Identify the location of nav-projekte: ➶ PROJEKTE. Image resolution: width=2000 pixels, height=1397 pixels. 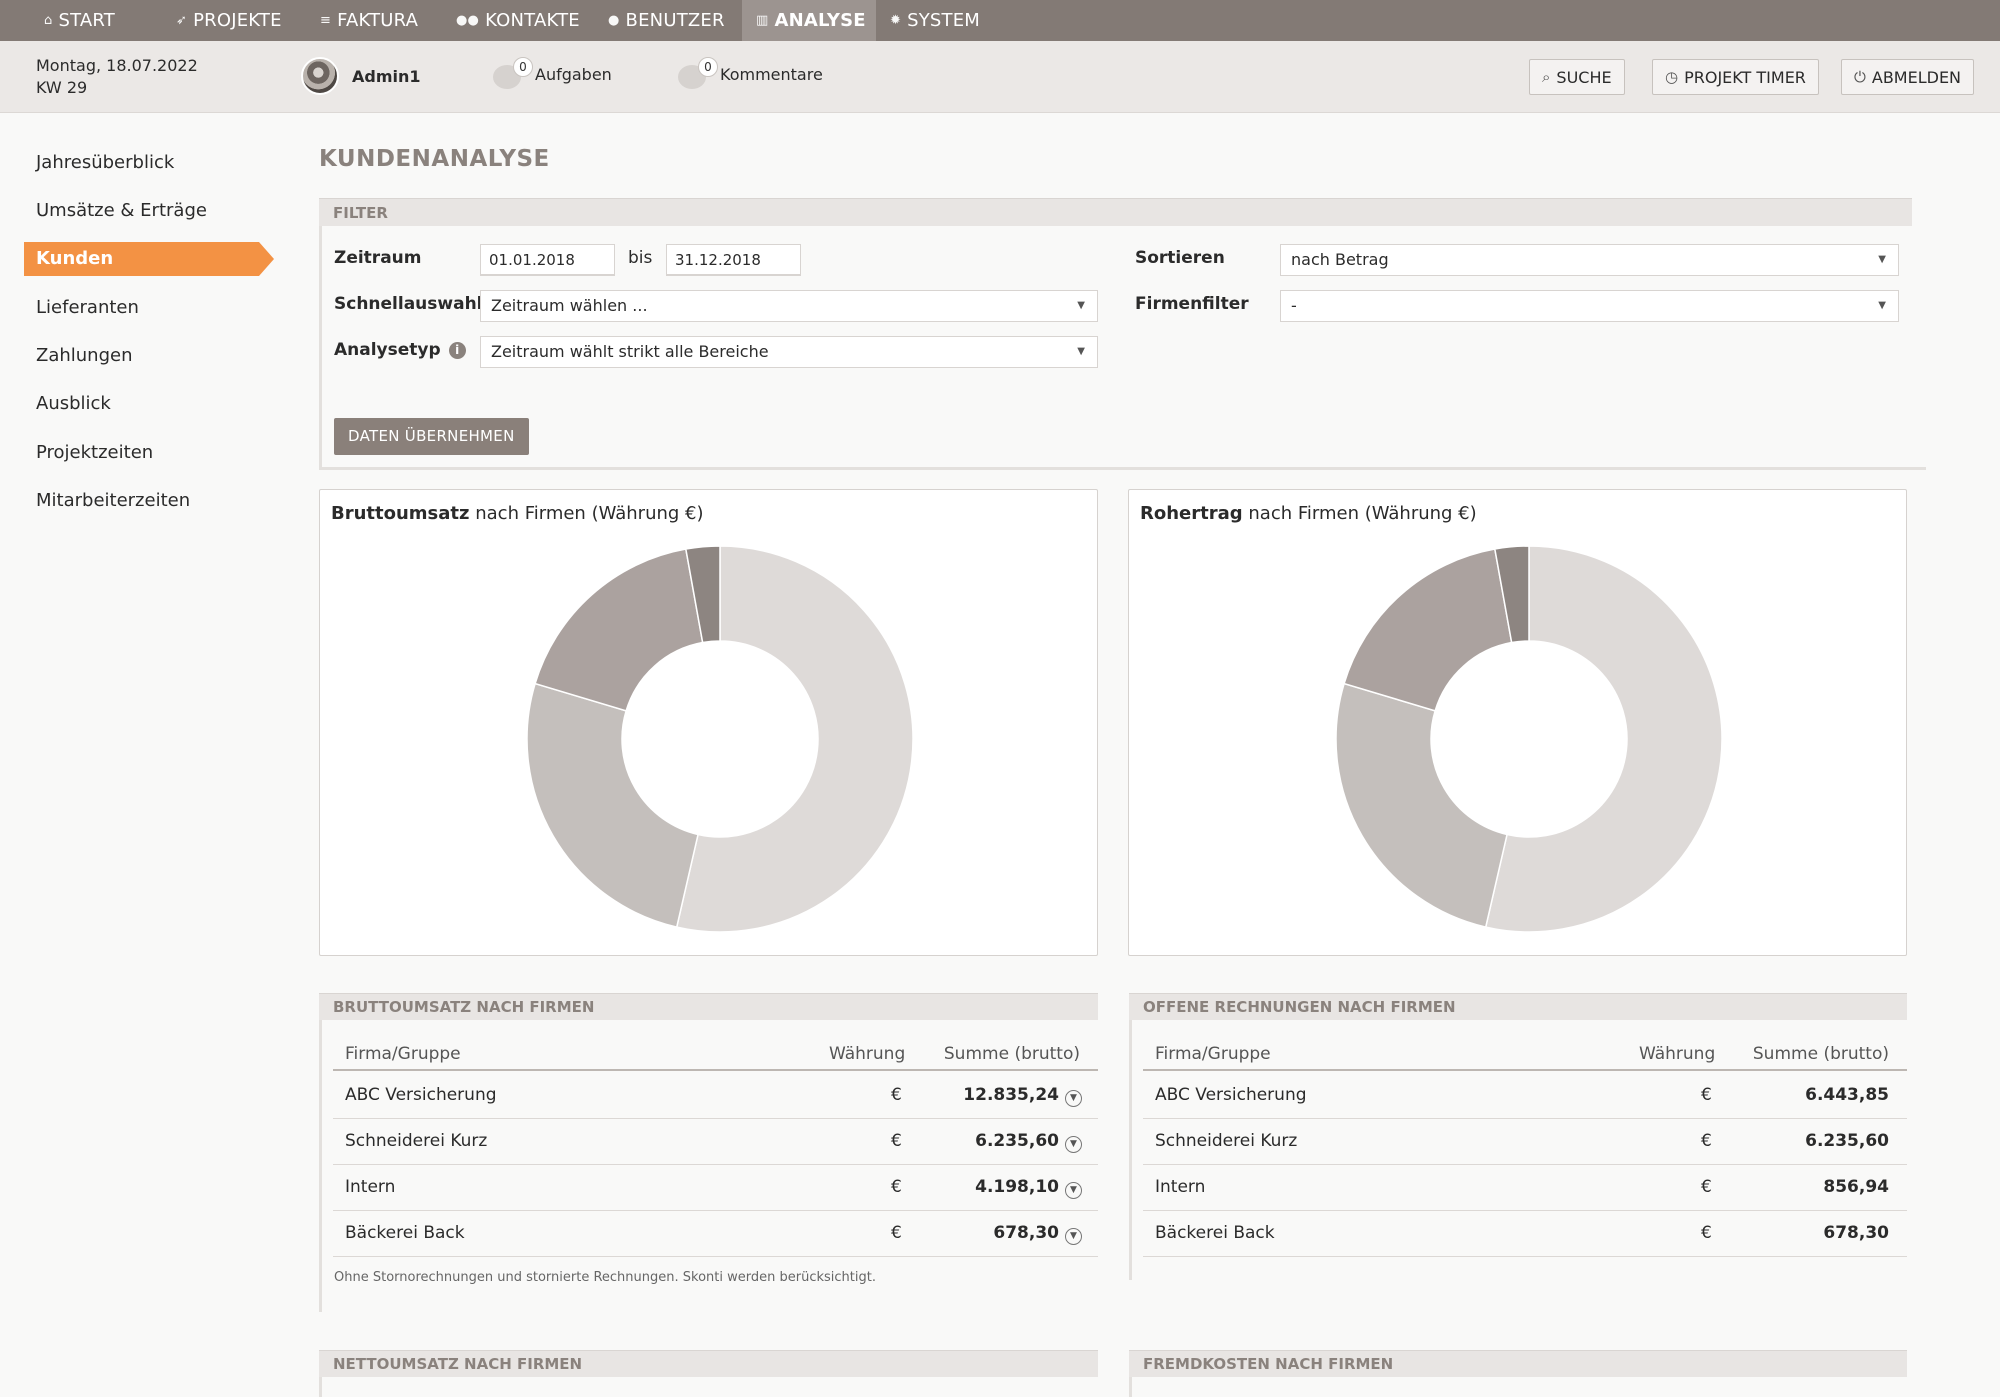
(234, 20).